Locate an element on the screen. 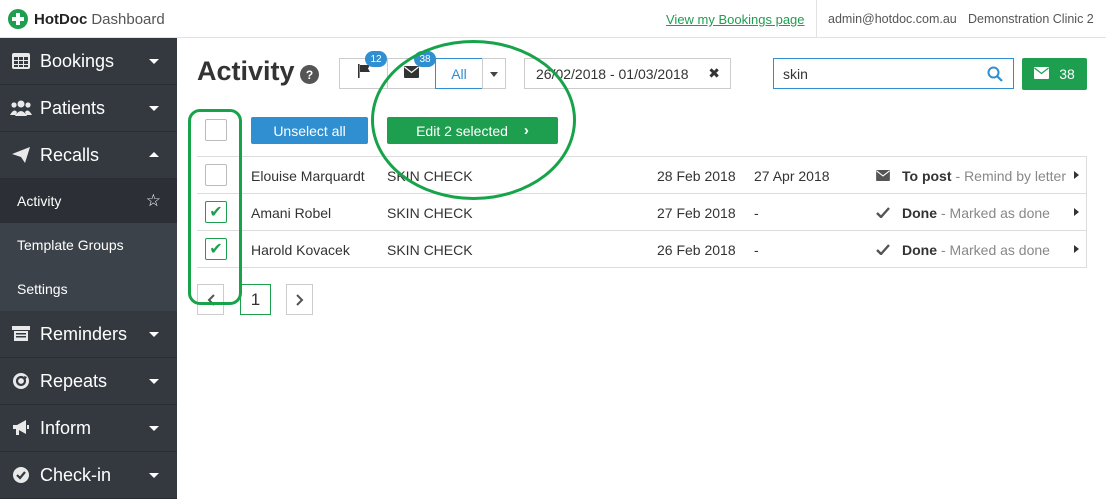 This screenshot has height=499, width=1106. sidebar-item-label: Reminders is located at coordinates (84, 333).